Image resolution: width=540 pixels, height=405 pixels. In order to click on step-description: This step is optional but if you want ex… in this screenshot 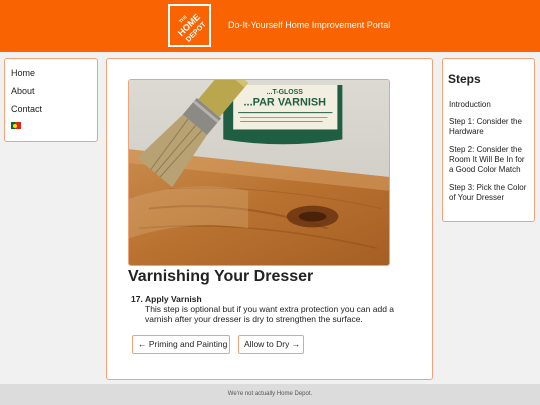, I will do `click(270, 314)`.